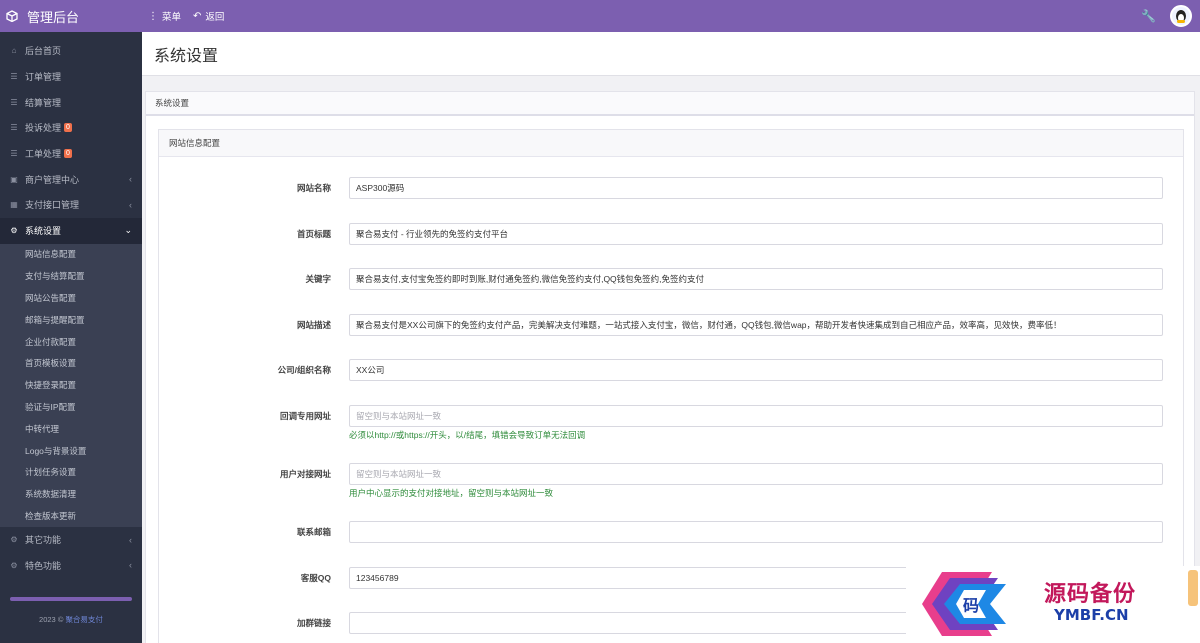 Image resolution: width=1200 pixels, height=643 pixels. I want to click on grid-icon: ▦, so click(14, 205).